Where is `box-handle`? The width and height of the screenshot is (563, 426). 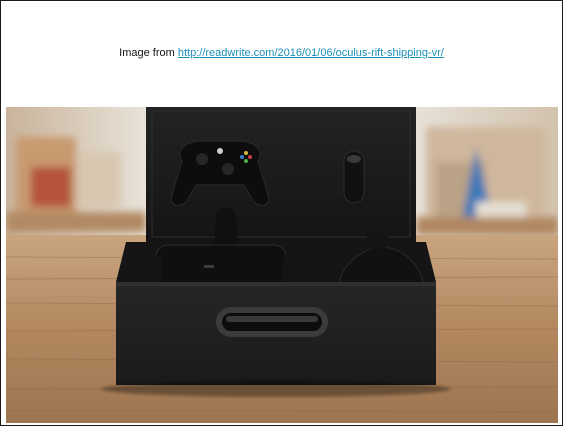 box-handle is located at coordinates (272, 322).